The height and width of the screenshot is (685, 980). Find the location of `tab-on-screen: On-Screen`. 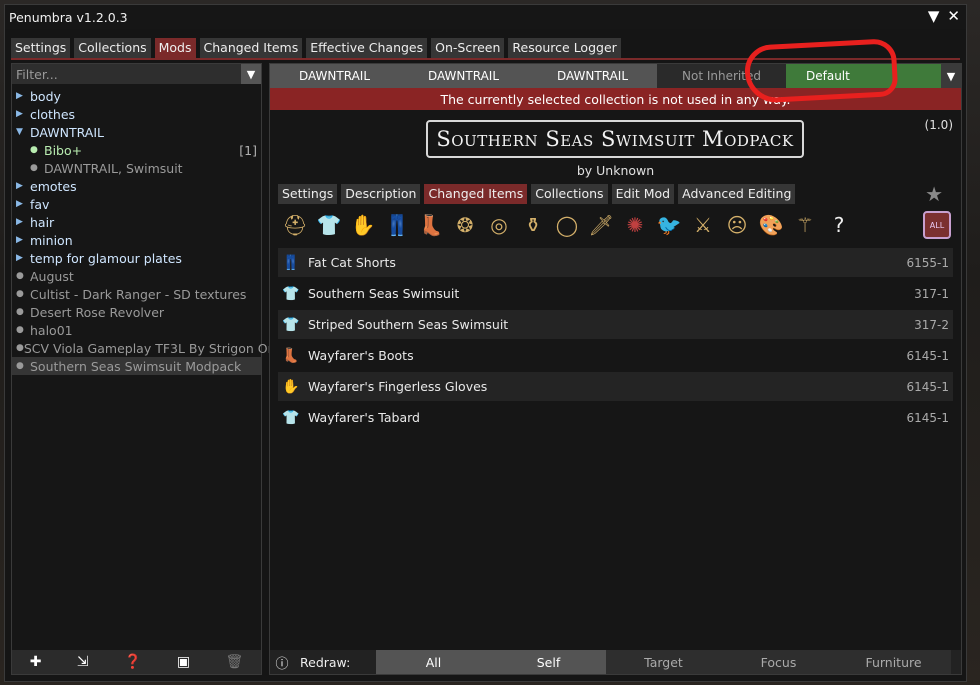

tab-on-screen: On-Screen is located at coordinates (468, 48).